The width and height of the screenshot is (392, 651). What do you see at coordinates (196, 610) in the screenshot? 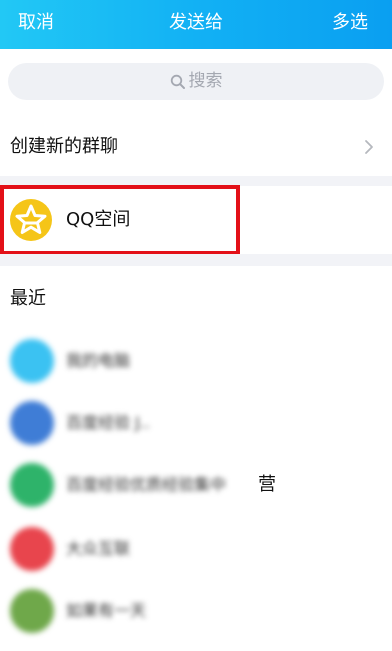
I see `recent-contact-item: 如果有一天` at bounding box center [196, 610].